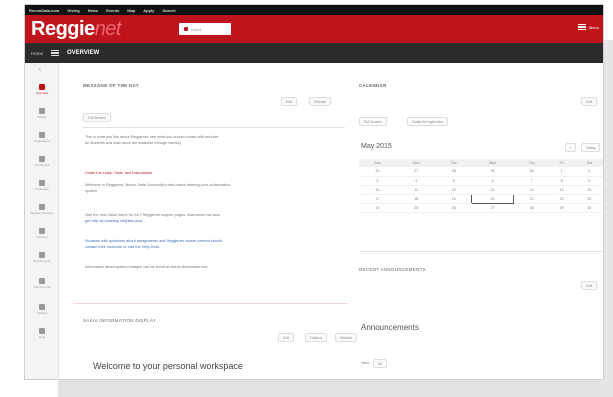 Image resolution: width=613 pixels, height=397 pixels. I want to click on calendar-day: 22, so click(561, 199).